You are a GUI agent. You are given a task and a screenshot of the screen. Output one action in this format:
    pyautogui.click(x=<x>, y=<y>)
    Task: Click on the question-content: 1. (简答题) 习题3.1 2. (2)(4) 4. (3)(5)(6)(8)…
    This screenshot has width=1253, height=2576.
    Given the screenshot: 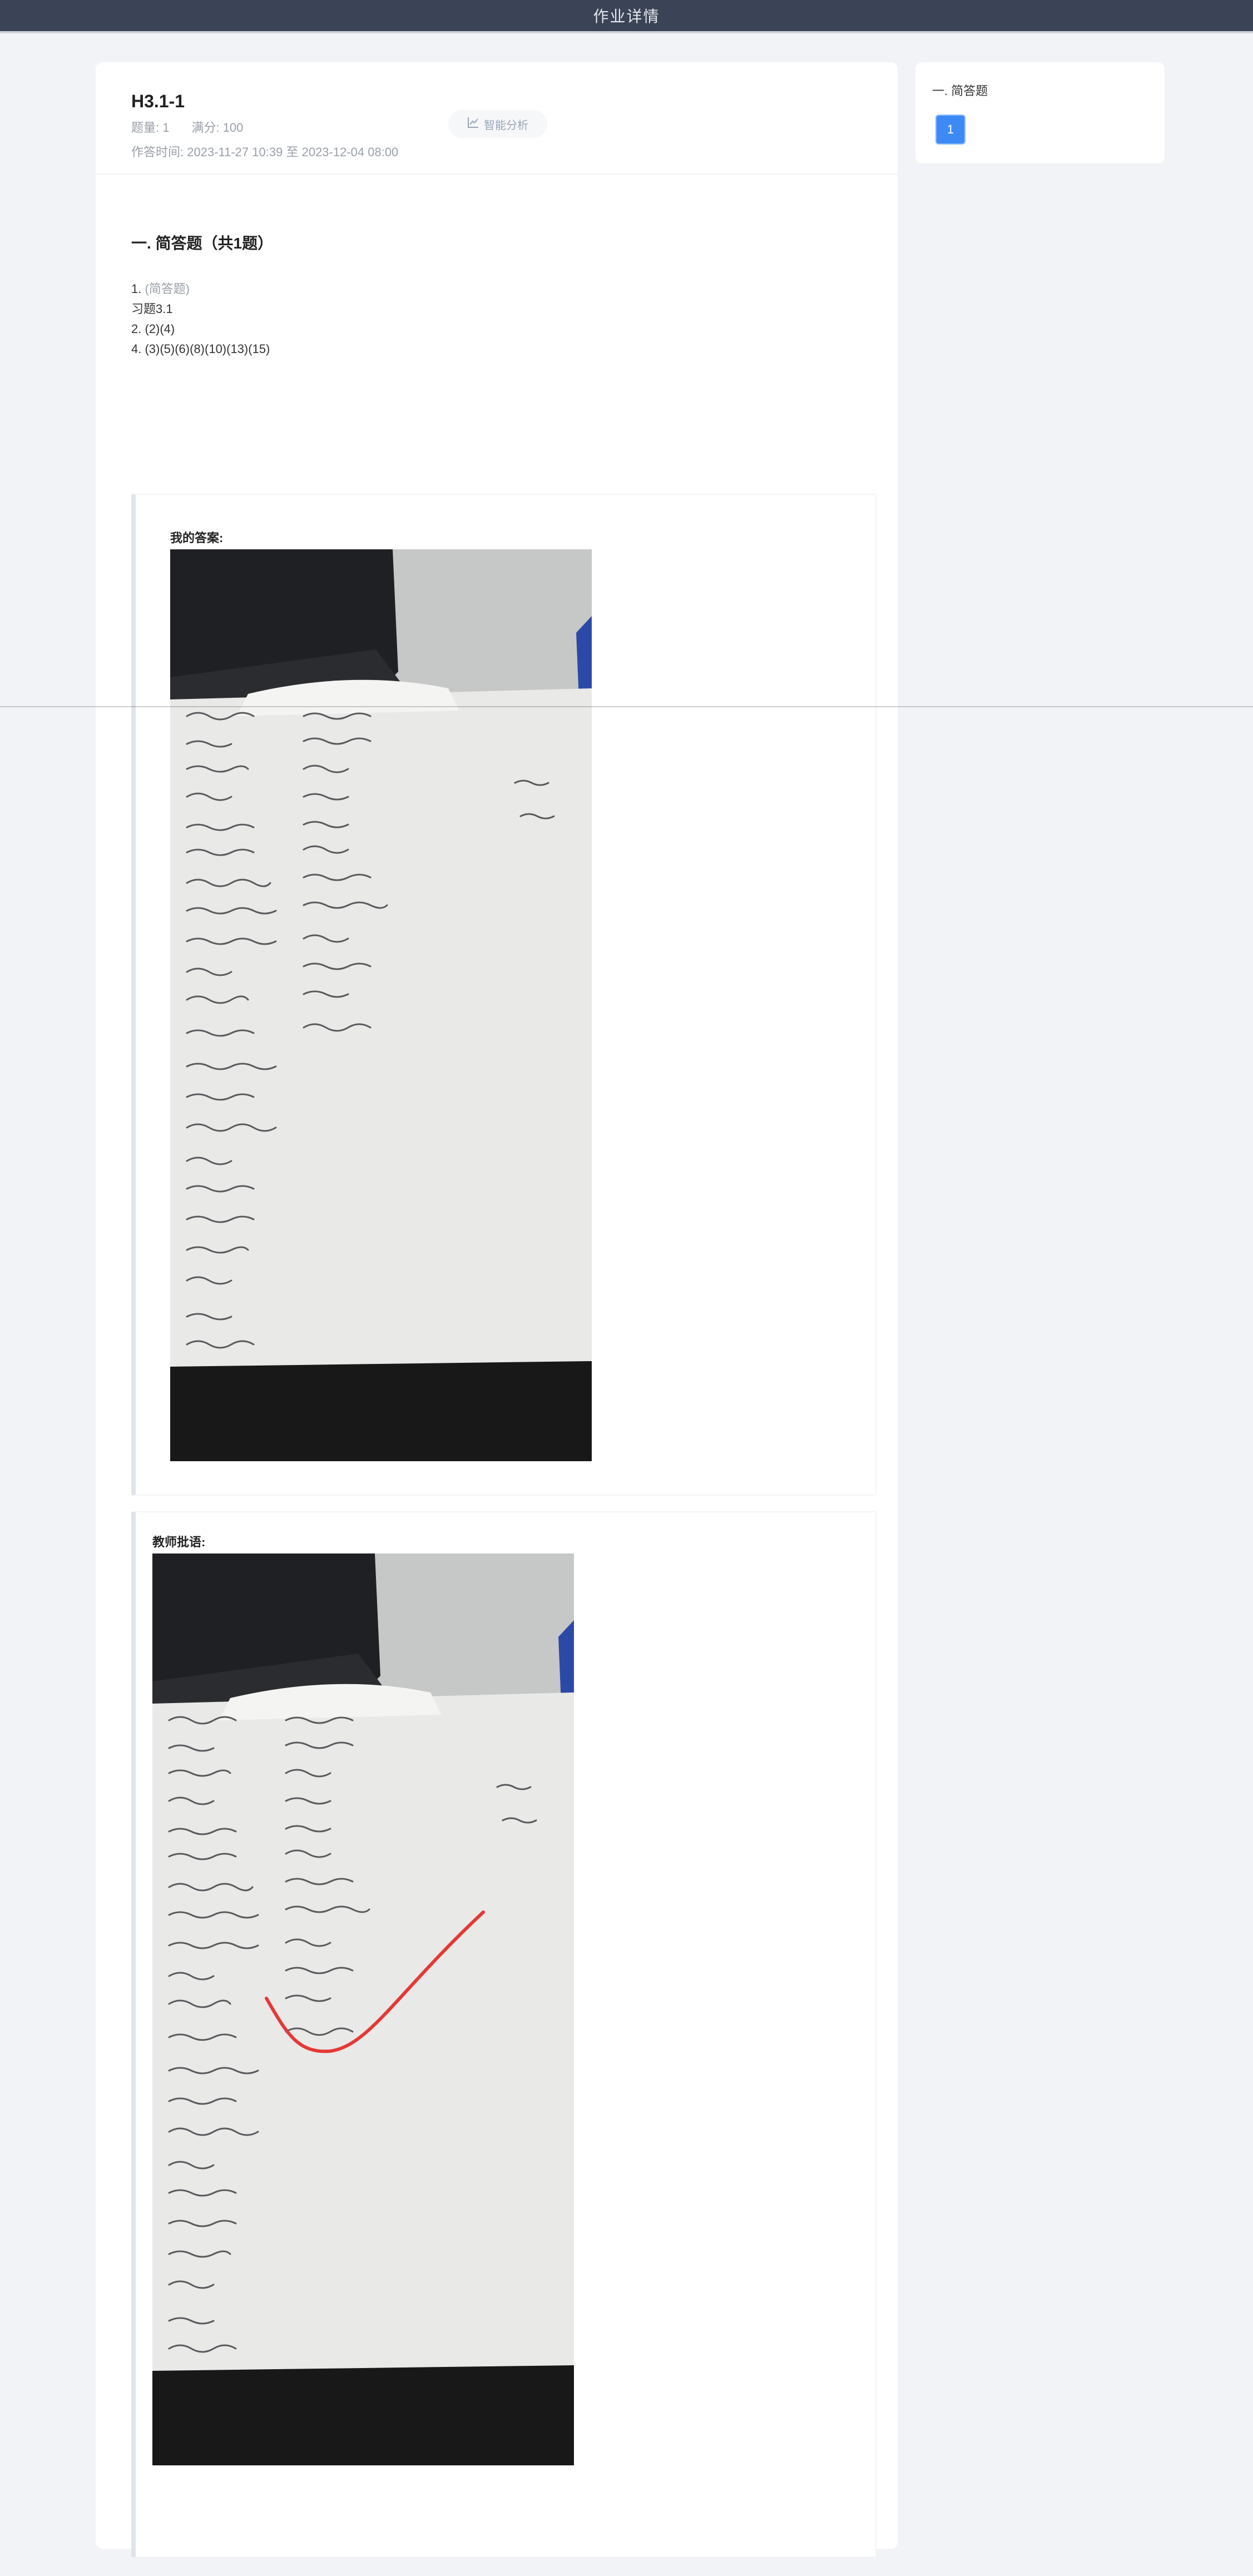 What is the action you would take?
    pyautogui.click(x=200, y=319)
    